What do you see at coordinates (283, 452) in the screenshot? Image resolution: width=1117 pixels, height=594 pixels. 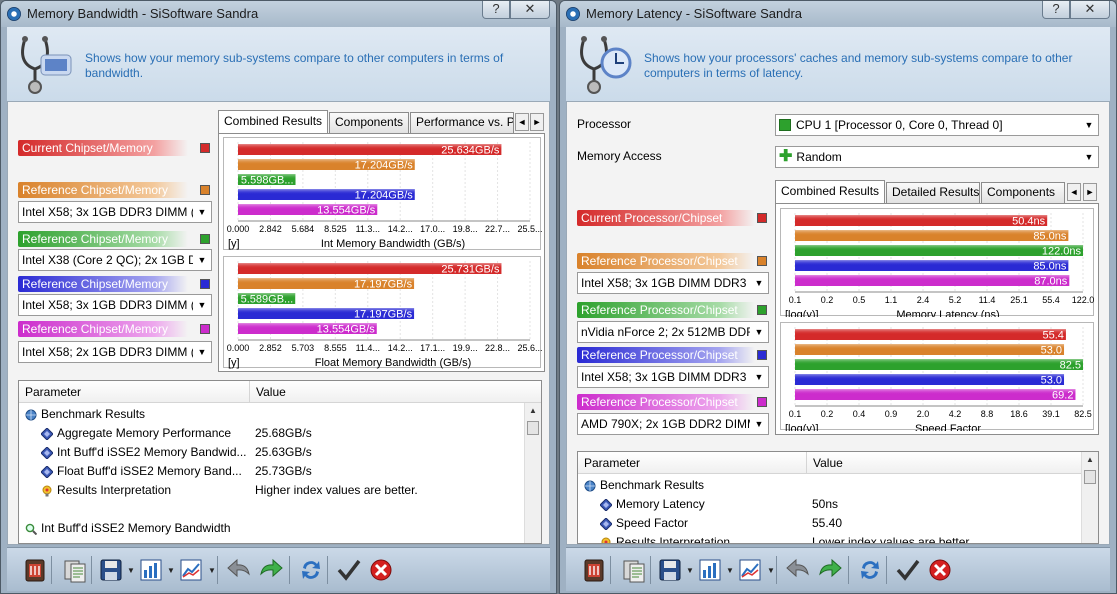 I see `value-cell: 25.63GB/s` at bounding box center [283, 452].